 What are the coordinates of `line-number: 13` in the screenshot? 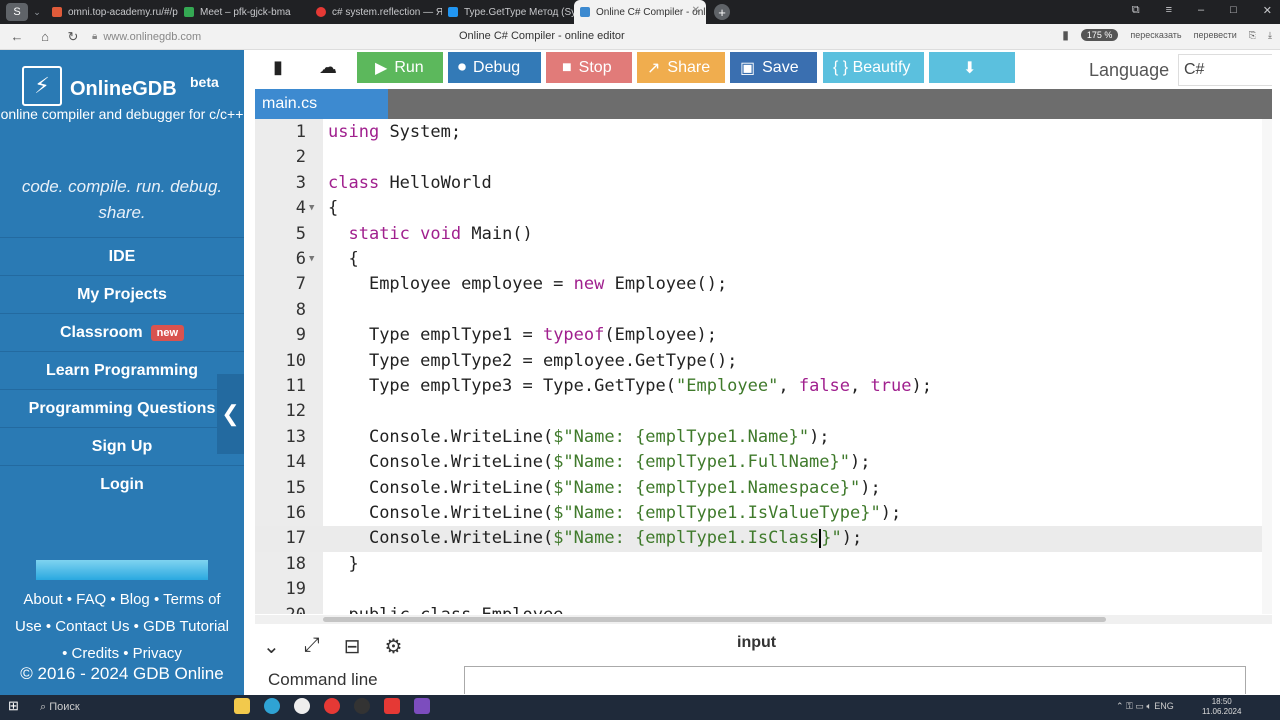 It's located at (295, 436).